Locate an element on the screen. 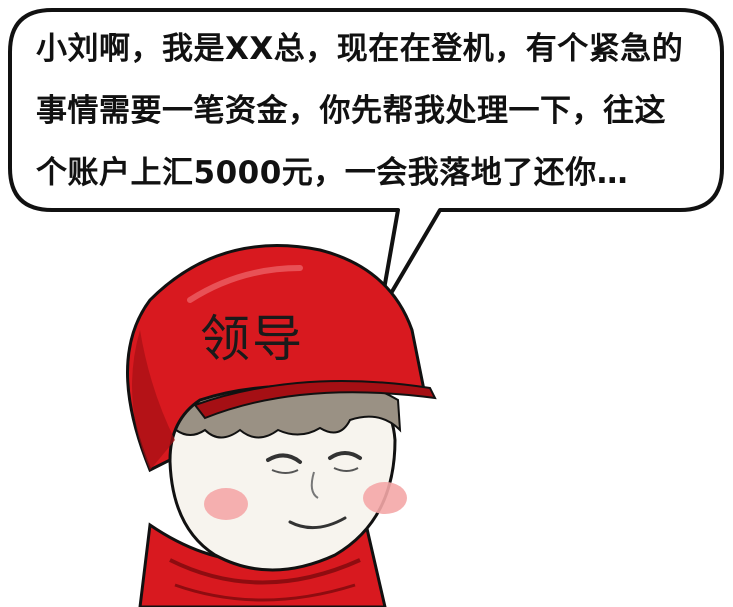  helmet-label: 领导 is located at coordinates (252, 339).